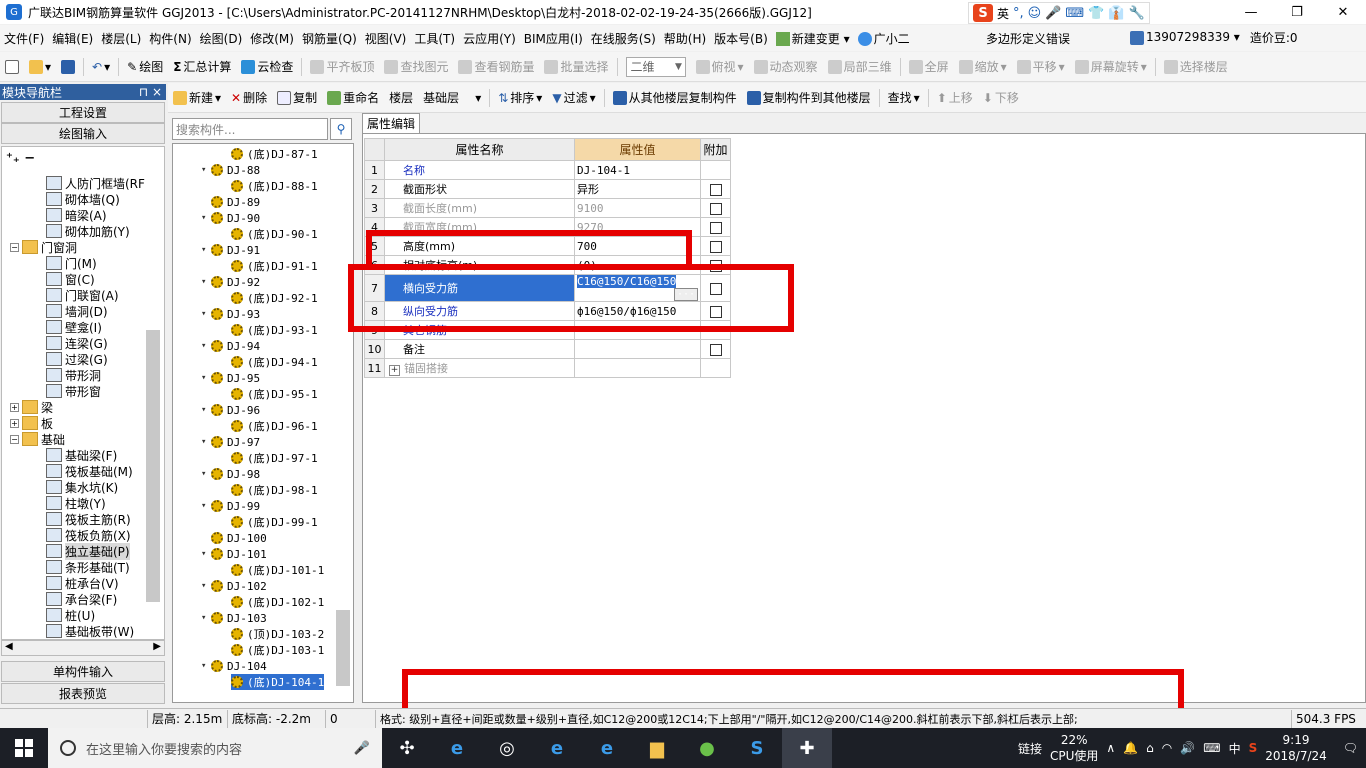 The image size is (1366, 768). What do you see at coordinates (230, 282) in the screenshot?
I see `component-group: ▾ DJ-92` at bounding box center [230, 282].